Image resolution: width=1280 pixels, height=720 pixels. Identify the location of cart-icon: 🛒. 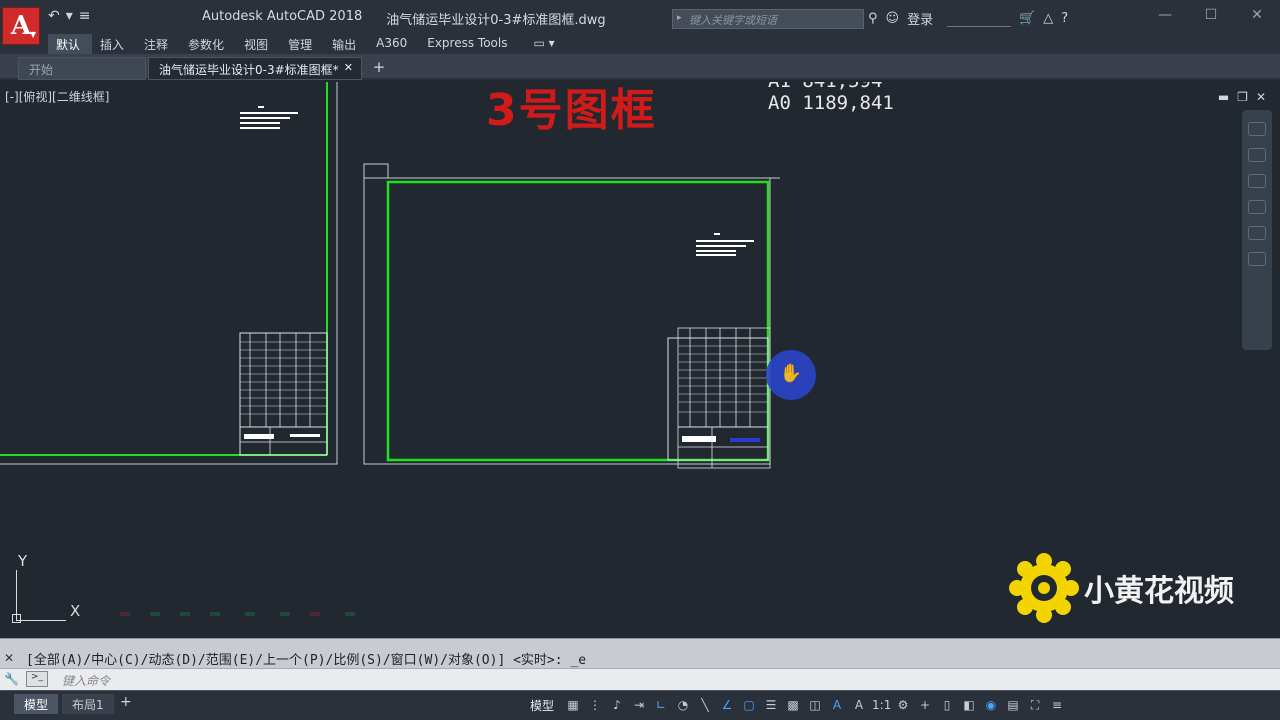
(1027, 18).